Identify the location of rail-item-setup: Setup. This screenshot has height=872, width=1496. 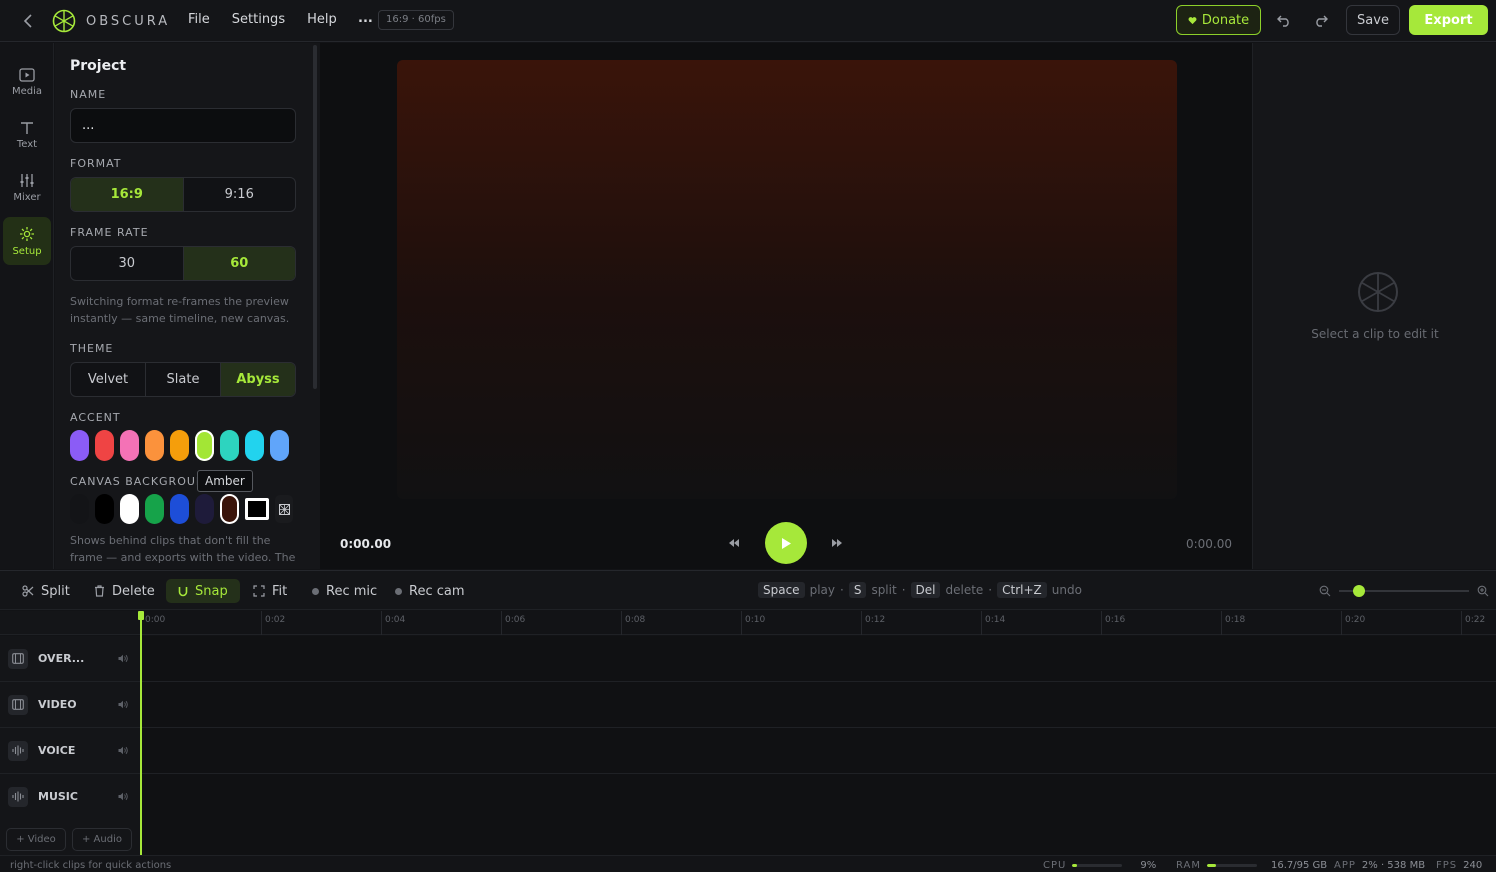
(27, 241).